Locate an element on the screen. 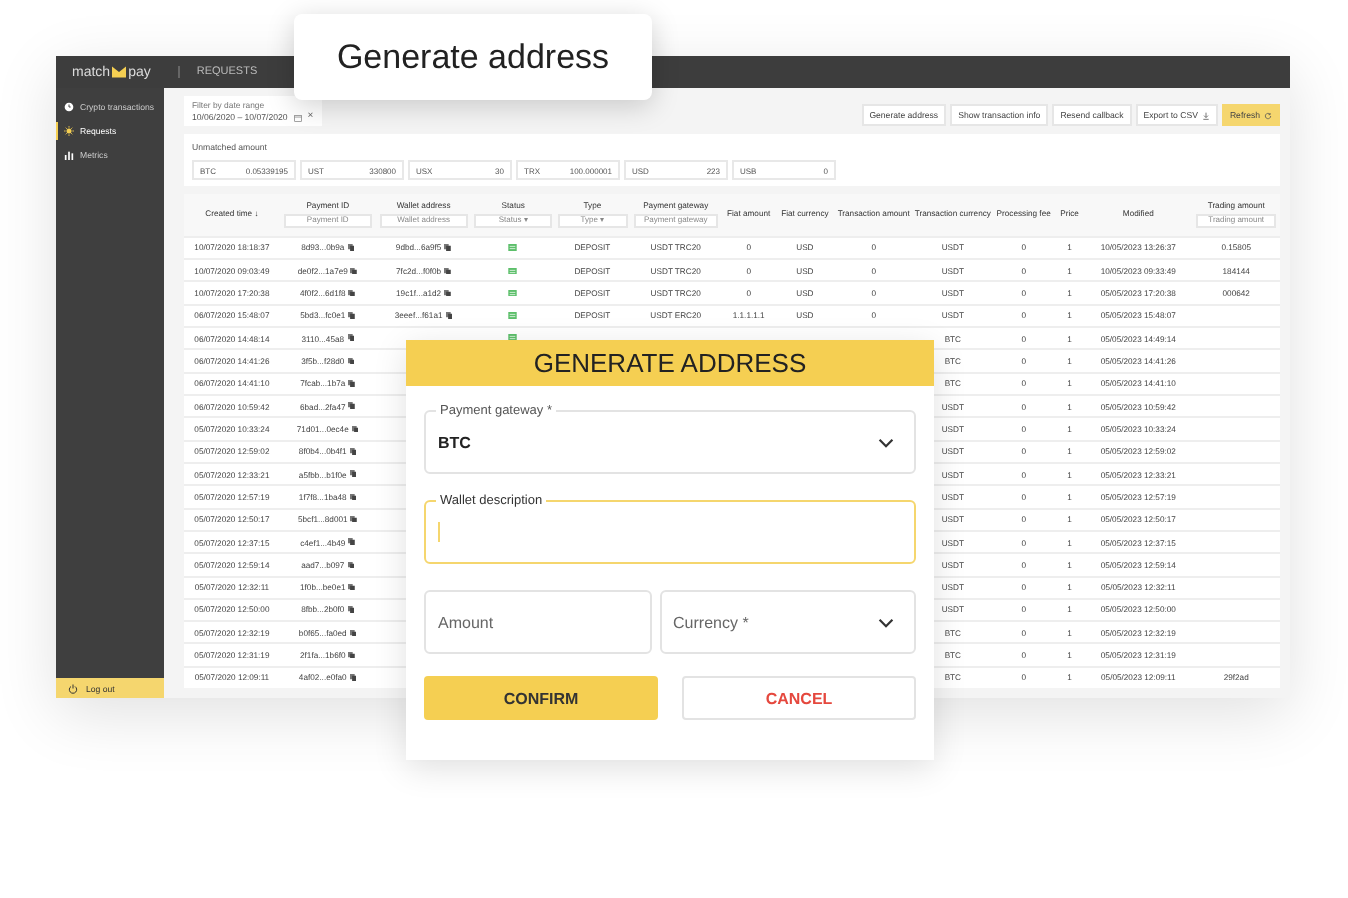  clock-icon is located at coordinates (69, 107).